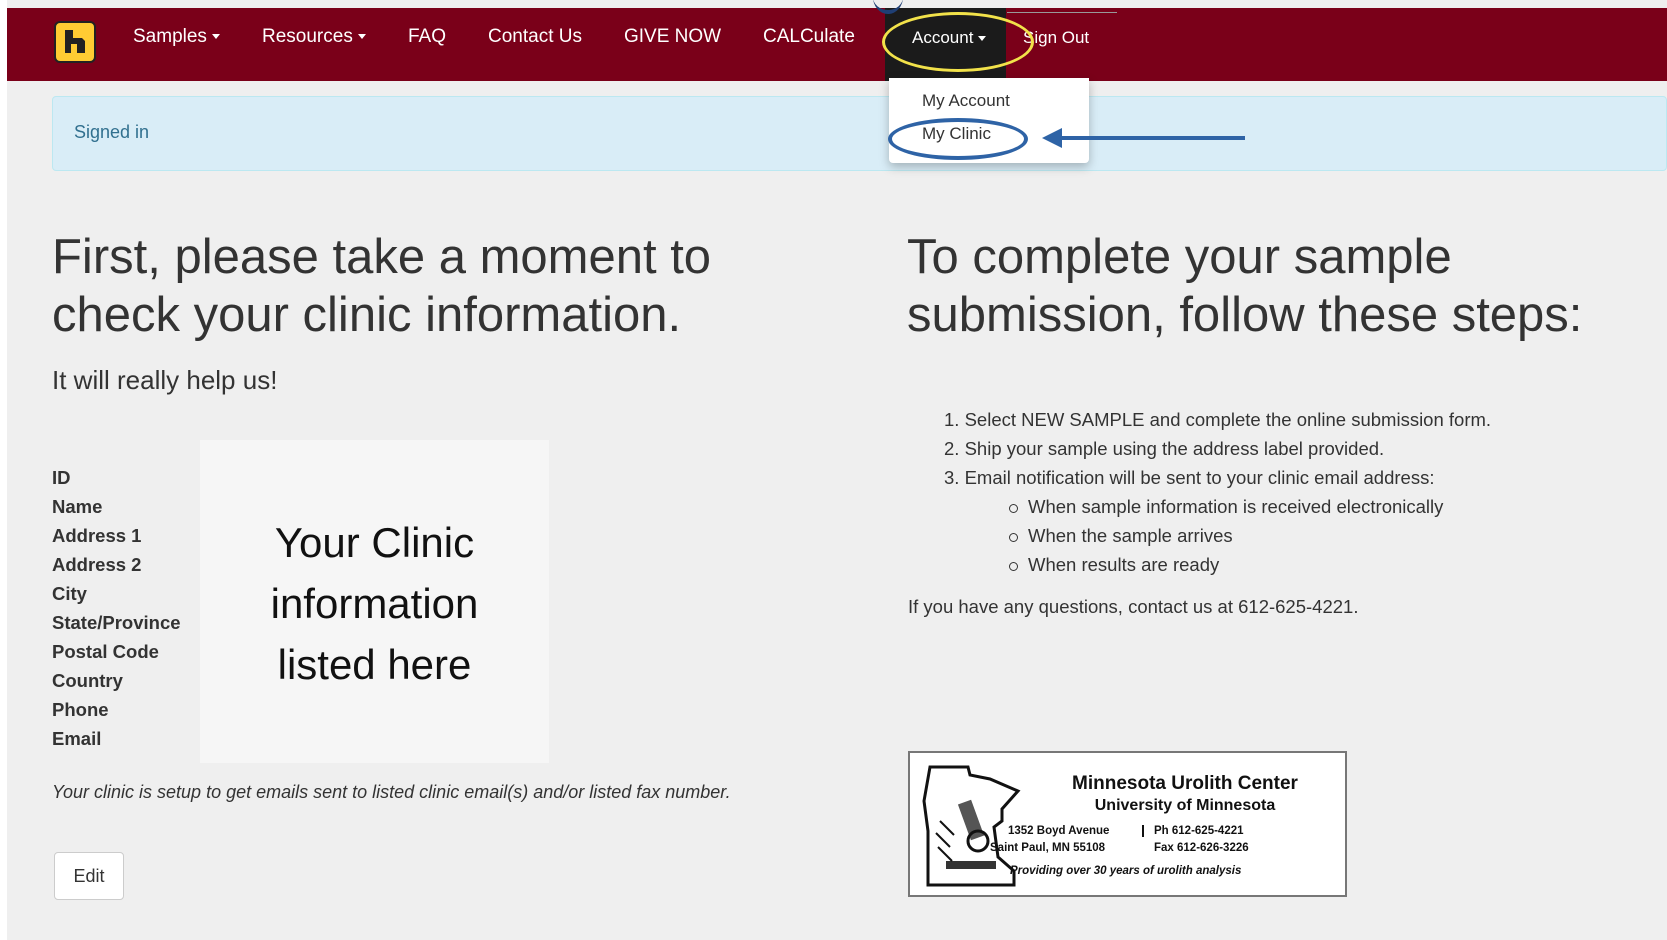  What do you see at coordinates (535, 37) in the screenshot?
I see `nav-contact-us: Contact Us` at bounding box center [535, 37].